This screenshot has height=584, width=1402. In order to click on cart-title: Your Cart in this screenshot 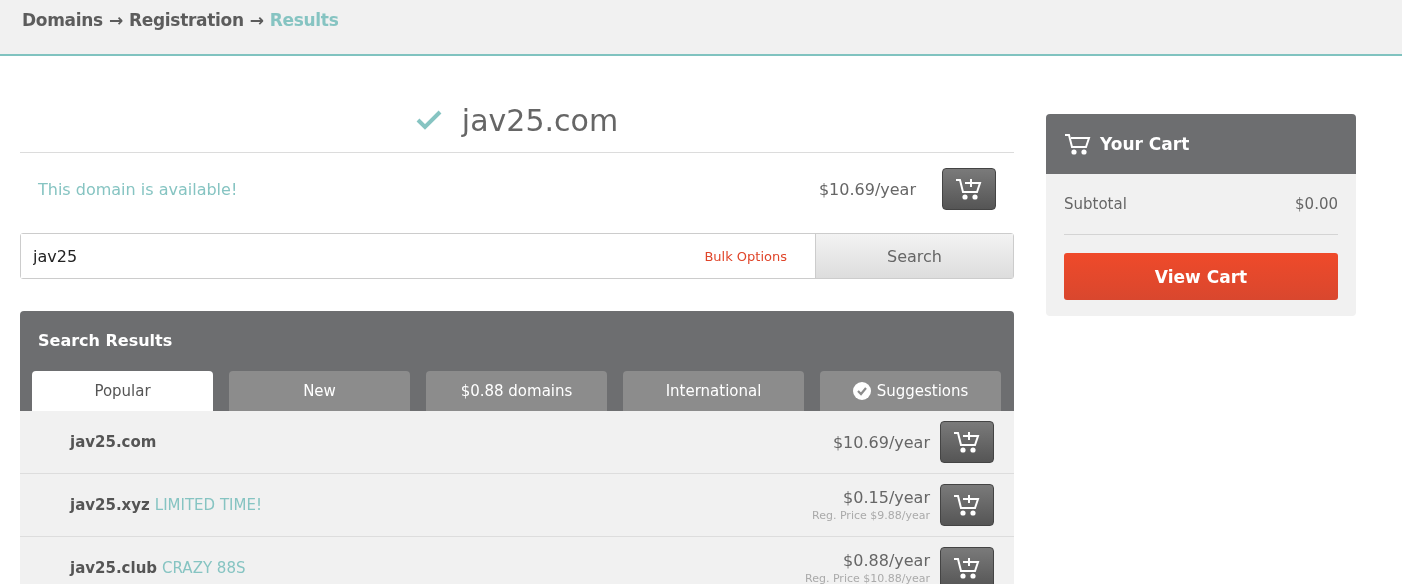, I will do `click(1145, 144)`.